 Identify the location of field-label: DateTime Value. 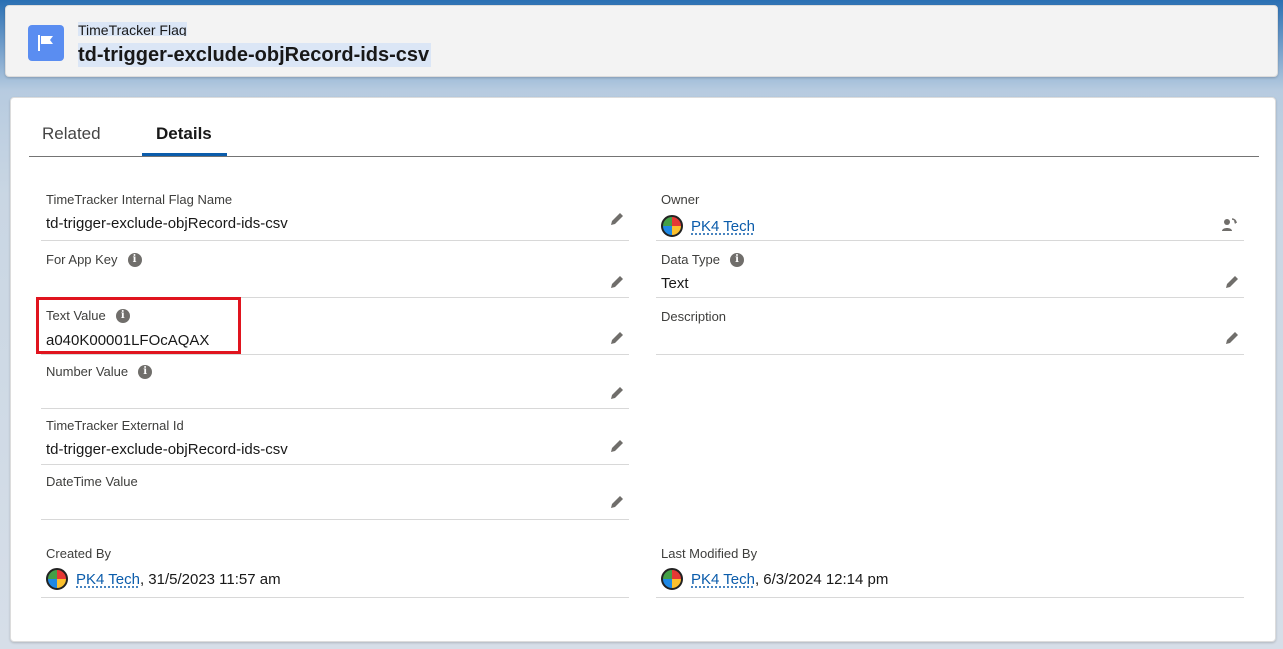
(92, 481).